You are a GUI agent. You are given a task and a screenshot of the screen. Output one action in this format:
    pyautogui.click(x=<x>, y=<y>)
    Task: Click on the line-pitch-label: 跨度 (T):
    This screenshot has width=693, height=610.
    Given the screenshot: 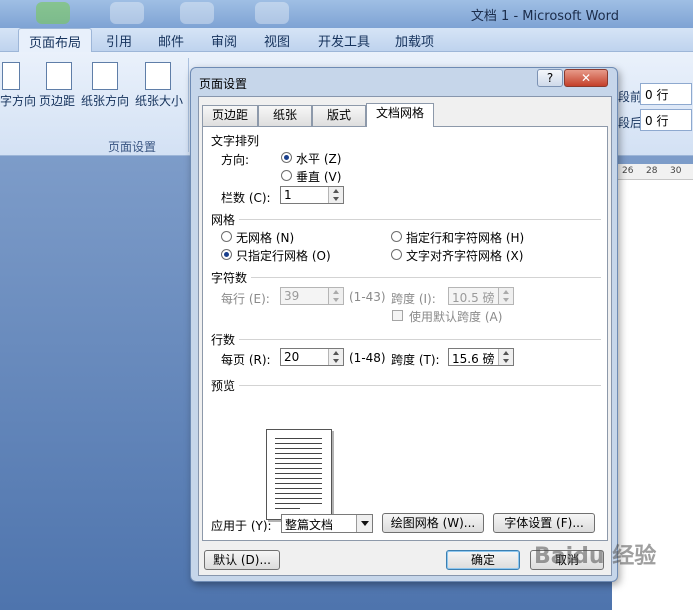 What is the action you would take?
    pyautogui.click(x=415, y=360)
    